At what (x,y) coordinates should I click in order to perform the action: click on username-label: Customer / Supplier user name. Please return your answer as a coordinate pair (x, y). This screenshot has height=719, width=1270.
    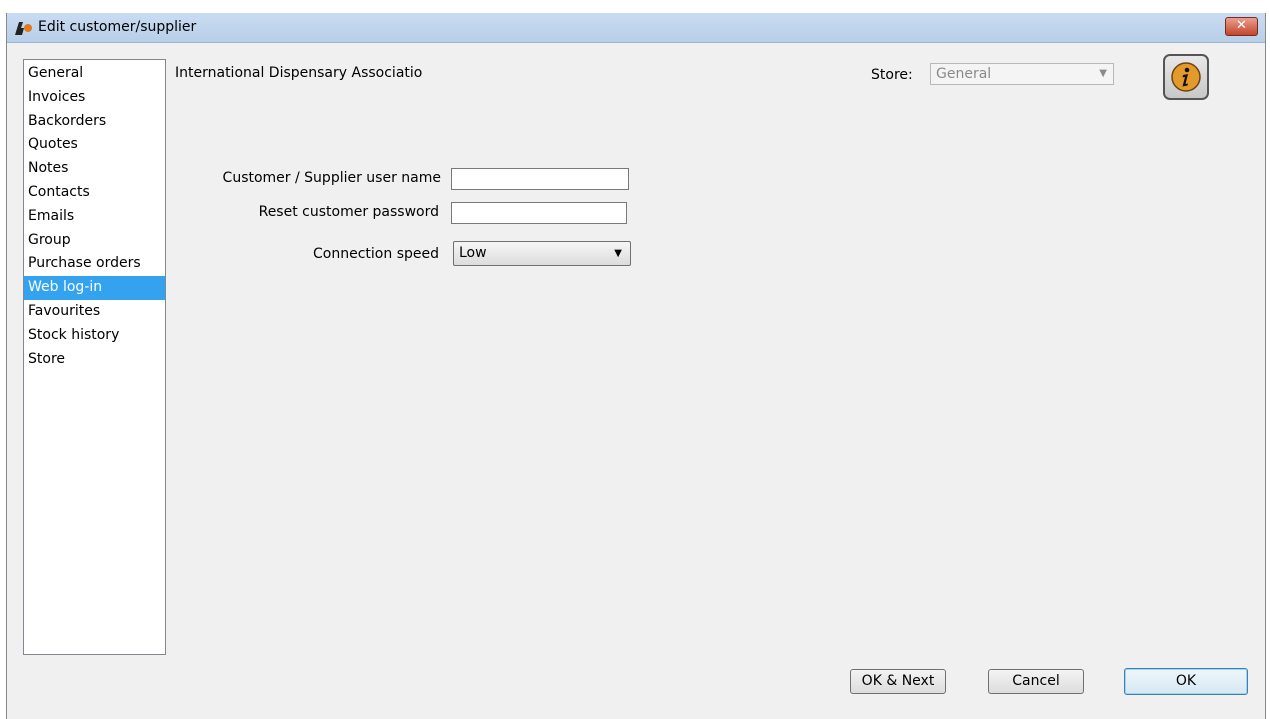
    Looking at the image, I should click on (331, 178).